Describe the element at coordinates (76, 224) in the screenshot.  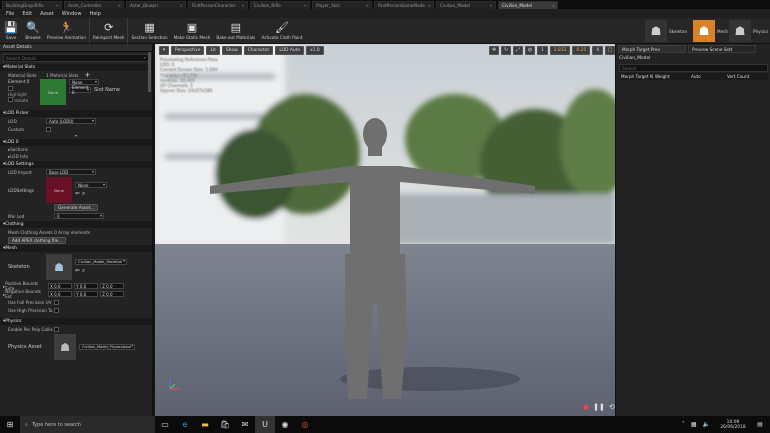
I see `category-clothing: ▾ Clothing` at that location.